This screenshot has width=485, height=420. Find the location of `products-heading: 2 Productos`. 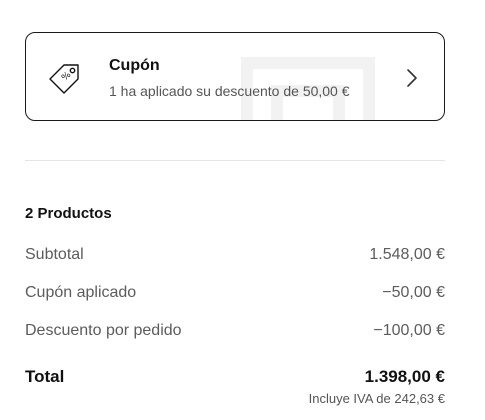

products-heading: 2 Productos is located at coordinates (68, 213).